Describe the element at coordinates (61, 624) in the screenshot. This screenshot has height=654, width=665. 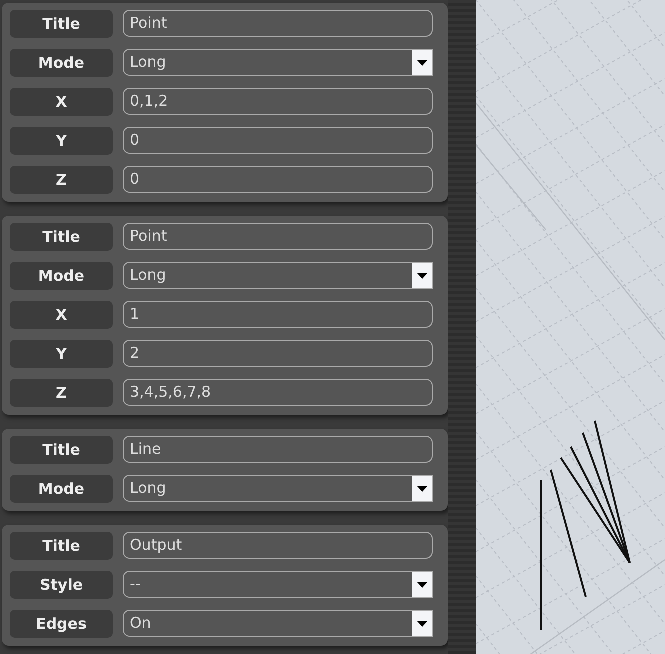
I see `field-label: Edges` at that location.